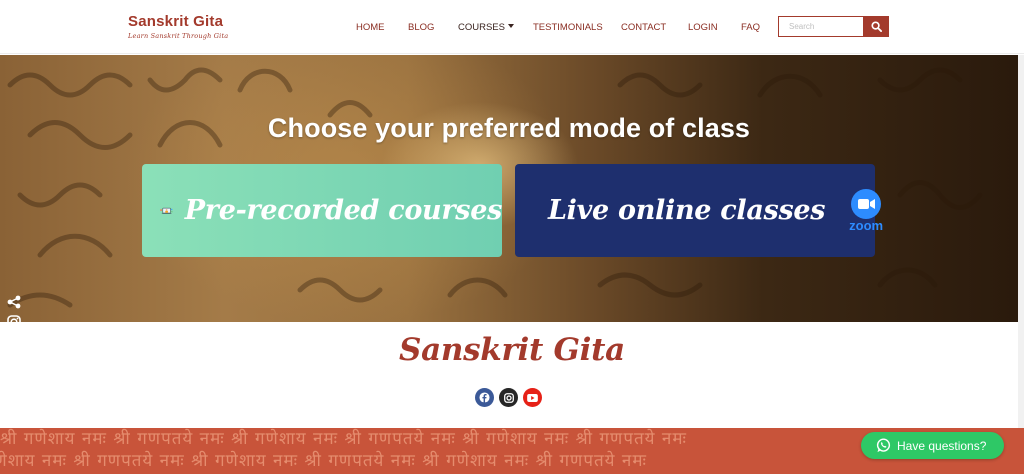 The image size is (1024, 474). I want to click on nav-testimonials: TESTIMONIALS, so click(568, 27).